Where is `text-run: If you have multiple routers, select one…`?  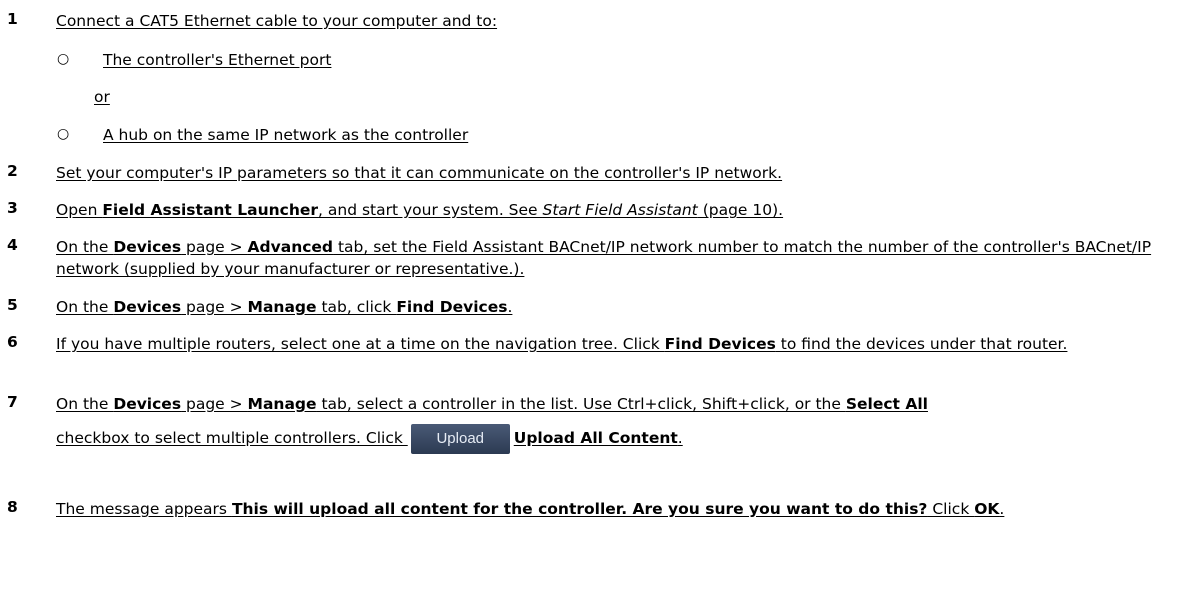
text-run: If you have multiple routers, select one… is located at coordinates (360, 344).